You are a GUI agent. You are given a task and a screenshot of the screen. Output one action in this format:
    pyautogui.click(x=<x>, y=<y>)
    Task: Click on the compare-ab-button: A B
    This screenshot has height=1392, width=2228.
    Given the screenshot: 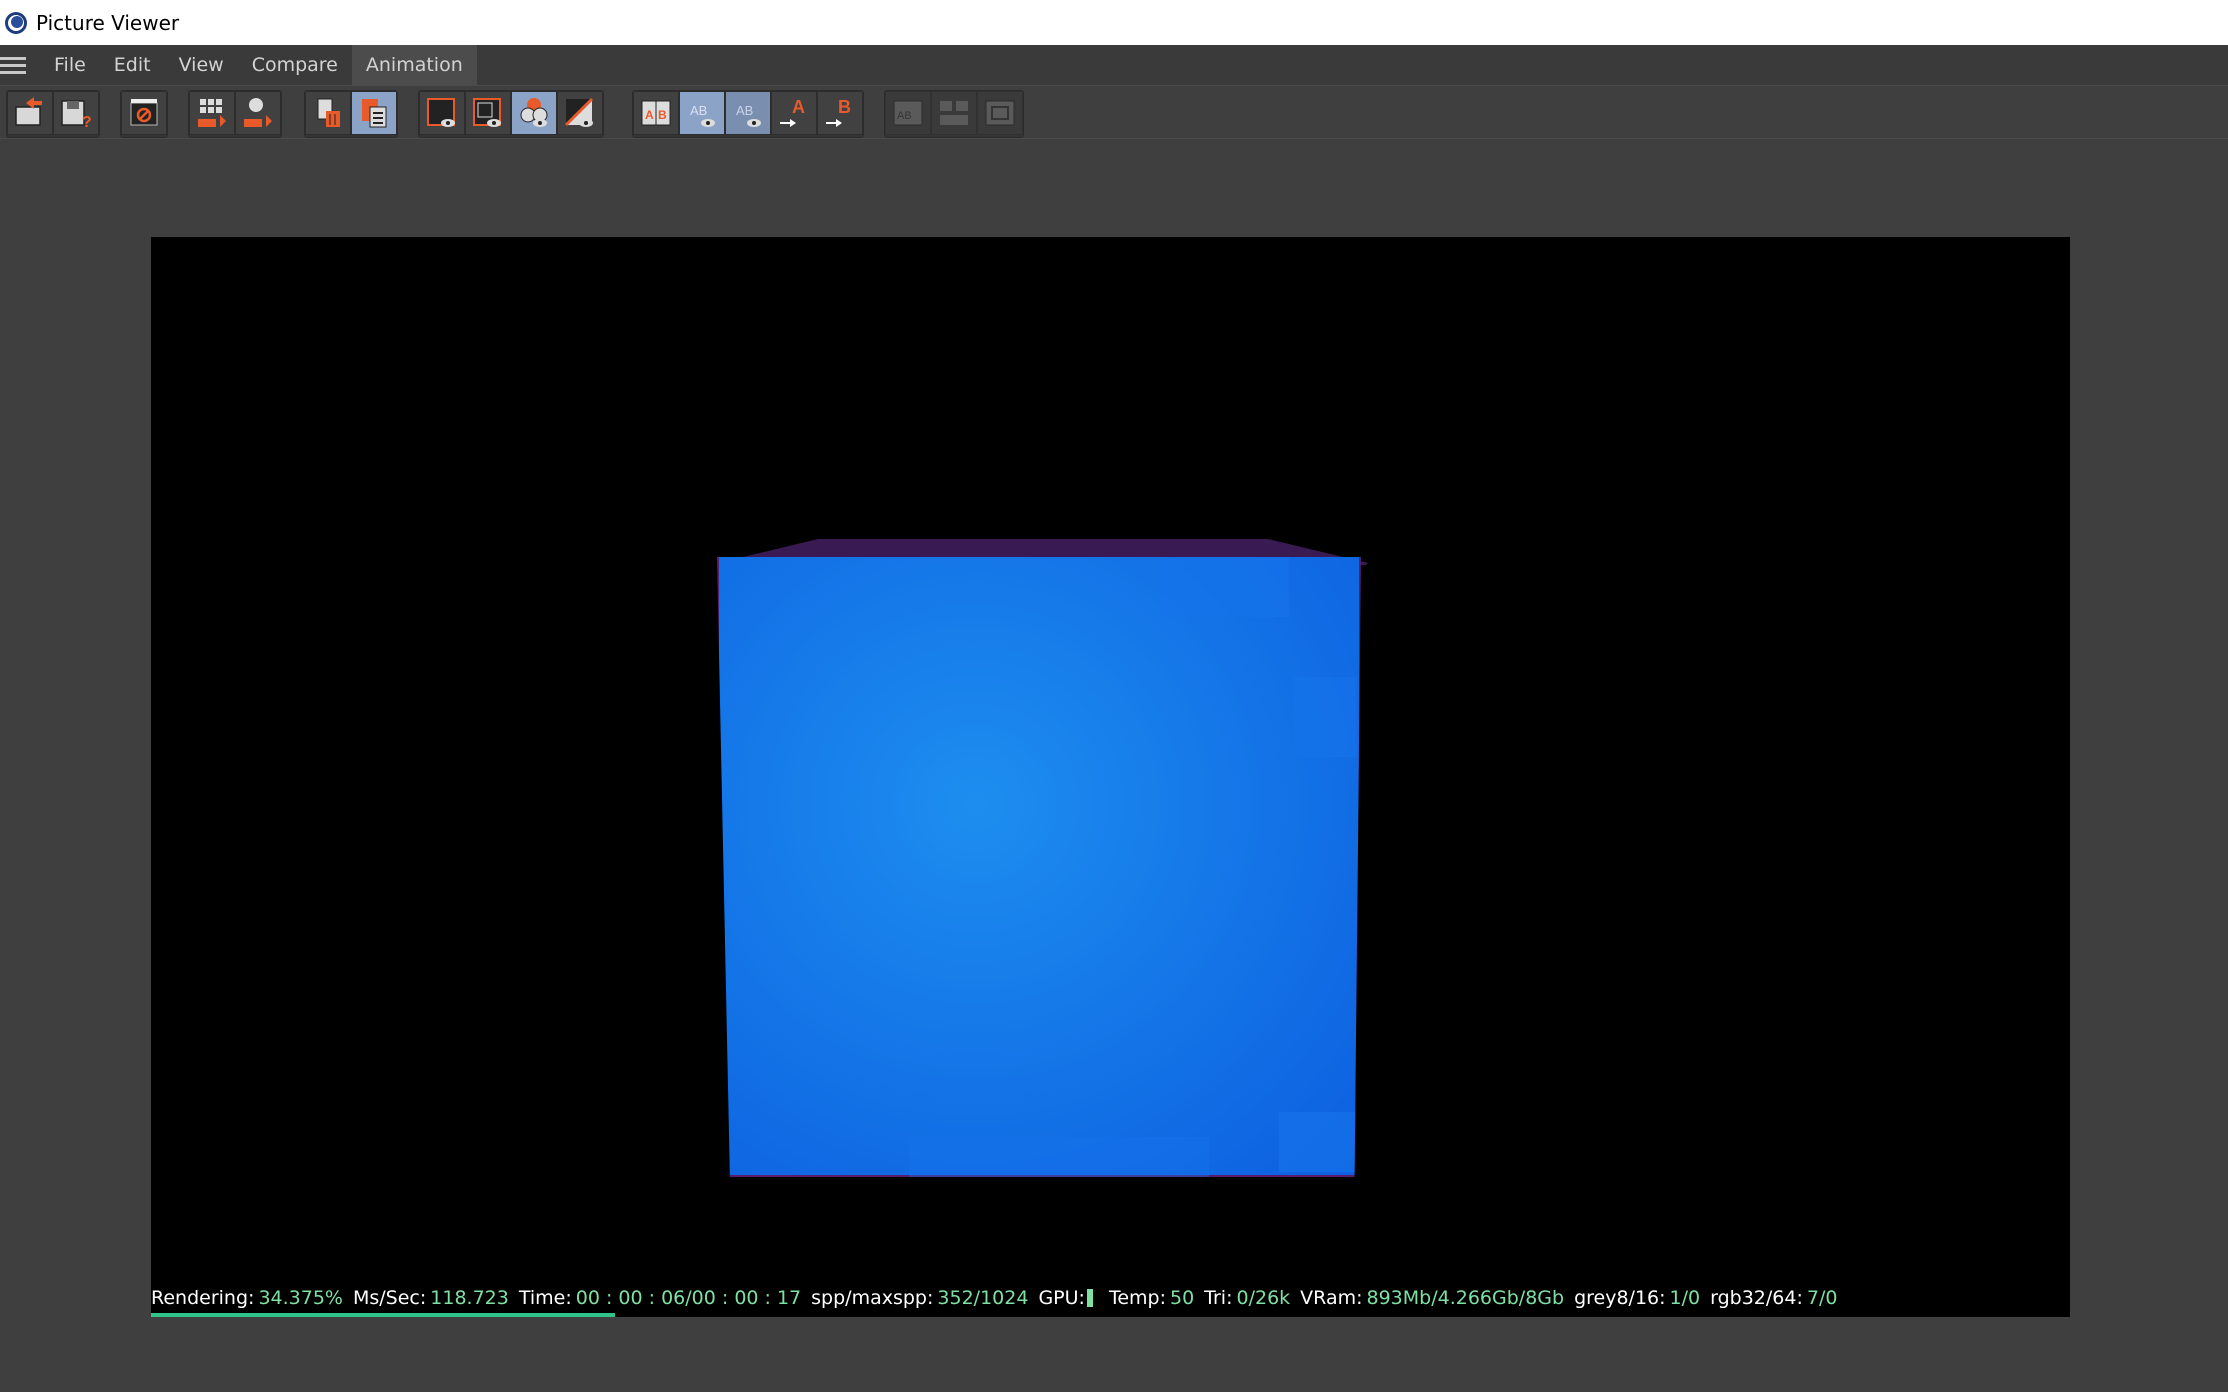 What is the action you would take?
    pyautogui.click(x=656, y=113)
    